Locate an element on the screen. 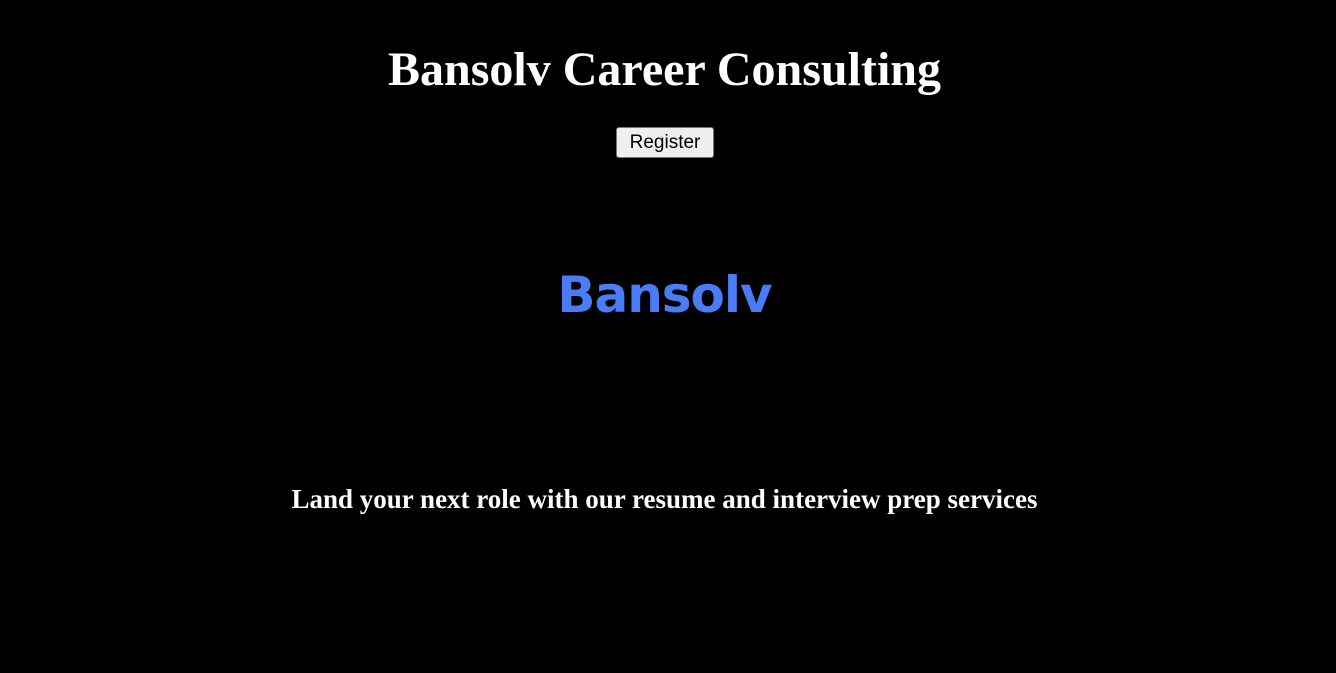 The width and height of the screenshot is (1336, 673). bansolv-logo: Bansolv is located at coordinates (664, 295).